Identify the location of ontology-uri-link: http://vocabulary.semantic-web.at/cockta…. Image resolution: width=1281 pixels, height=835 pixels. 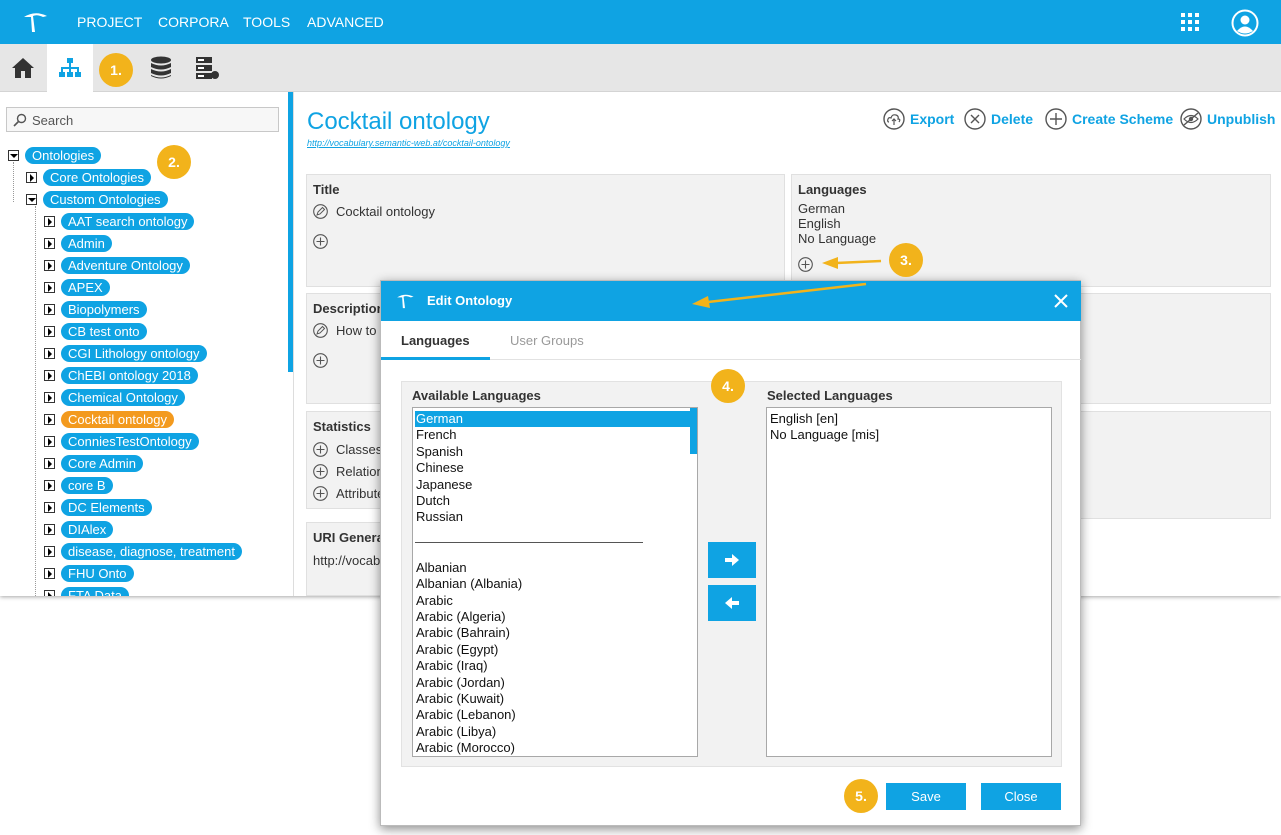
(408, 143).